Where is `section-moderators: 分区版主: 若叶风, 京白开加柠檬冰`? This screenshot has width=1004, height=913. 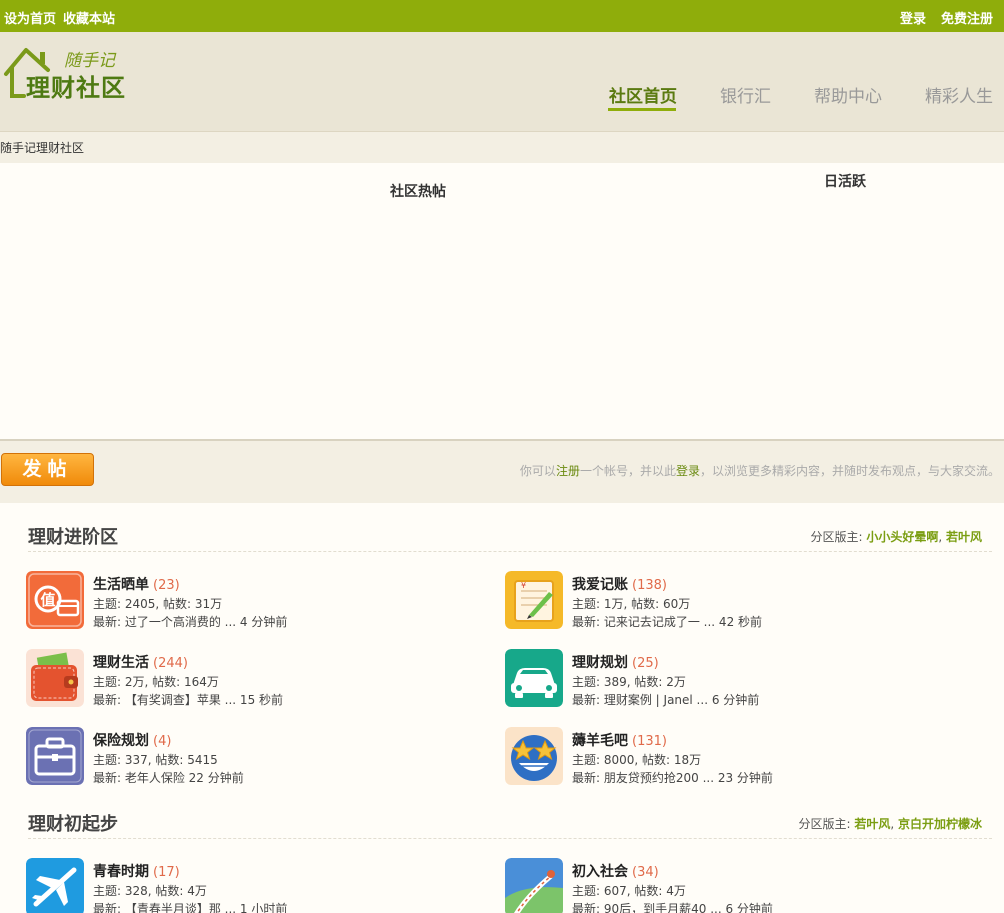 section-moderators: 分区版主: 若叶风, 京白开加柠檬冰 is located at coordinates (890, 823).